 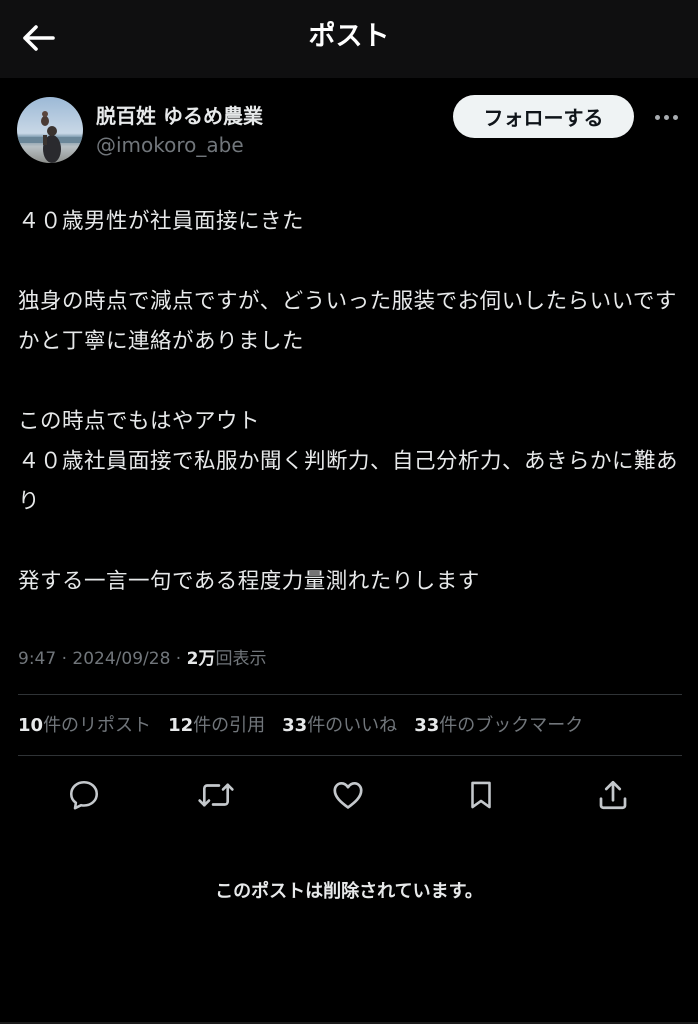 I want to click on heart-icon, so click(x=348, y=795).